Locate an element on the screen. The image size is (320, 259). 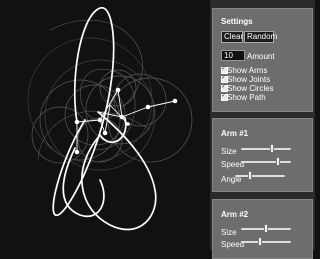
show-circles-label: Show Circles is located at coordinates (250, 88).